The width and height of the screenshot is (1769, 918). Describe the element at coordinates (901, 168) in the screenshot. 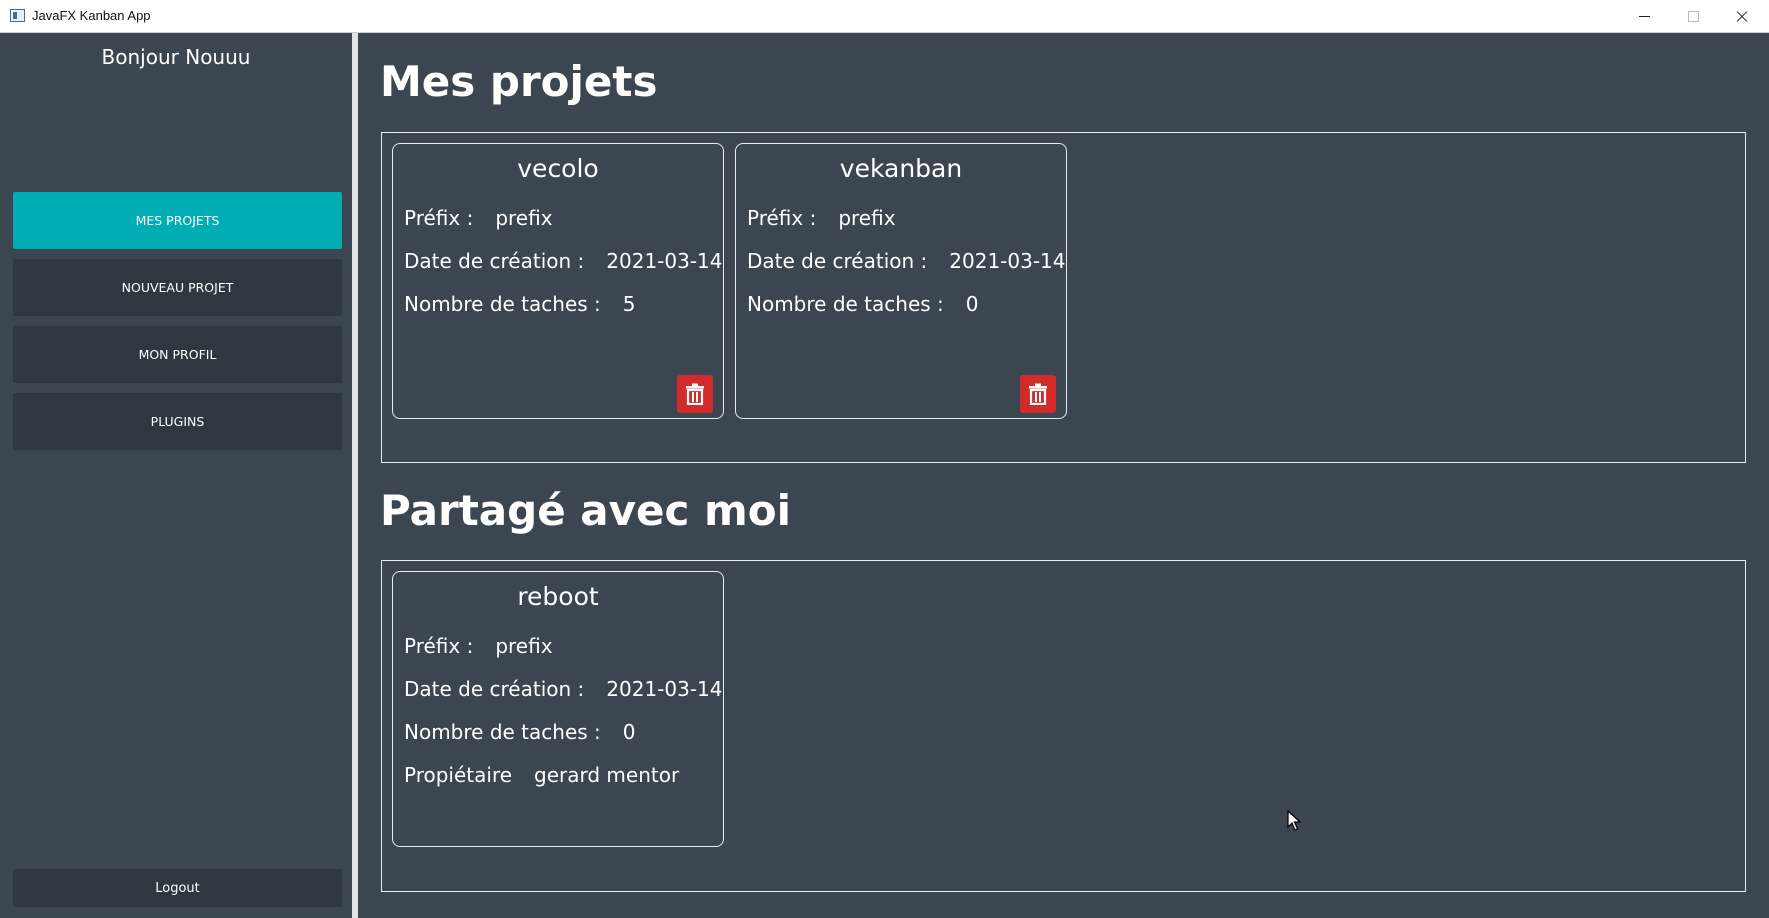

I see `project-name: vekanban` at that location.